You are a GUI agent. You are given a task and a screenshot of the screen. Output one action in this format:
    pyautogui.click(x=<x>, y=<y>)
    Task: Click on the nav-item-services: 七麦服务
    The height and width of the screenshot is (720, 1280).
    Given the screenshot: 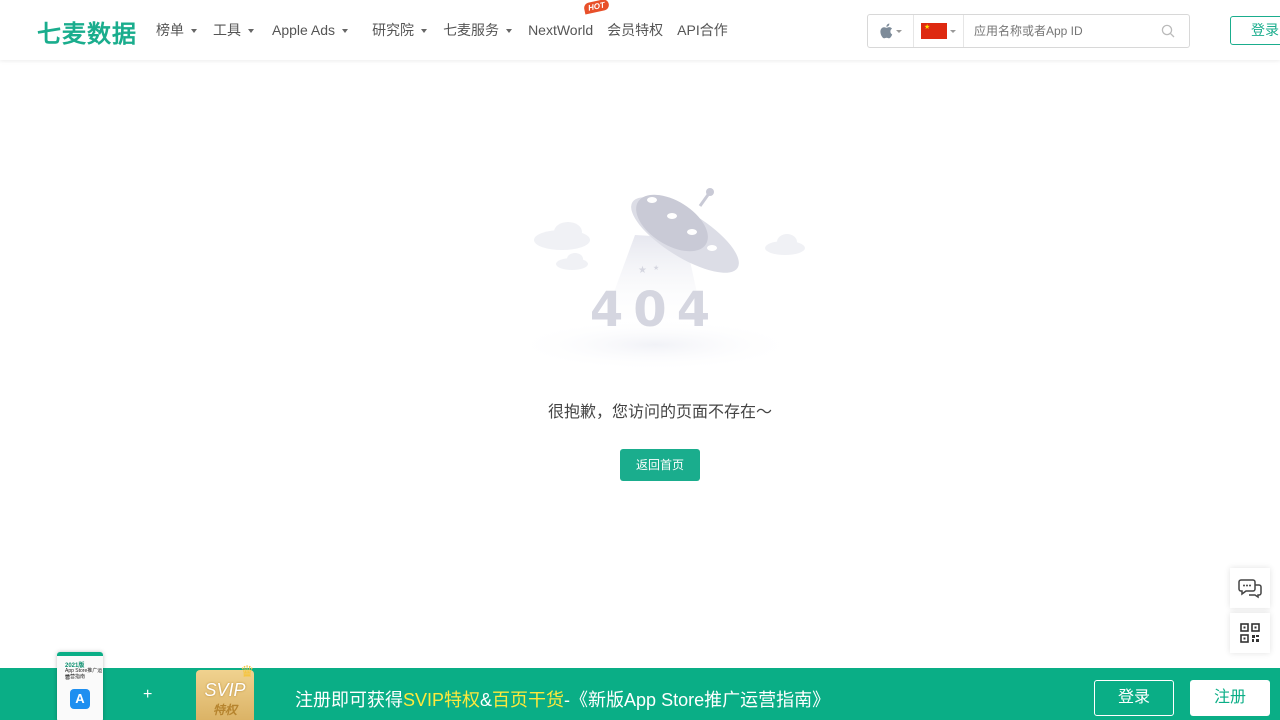 What is the action you would take?
    pyautogui.click(x=478, y=30)
    